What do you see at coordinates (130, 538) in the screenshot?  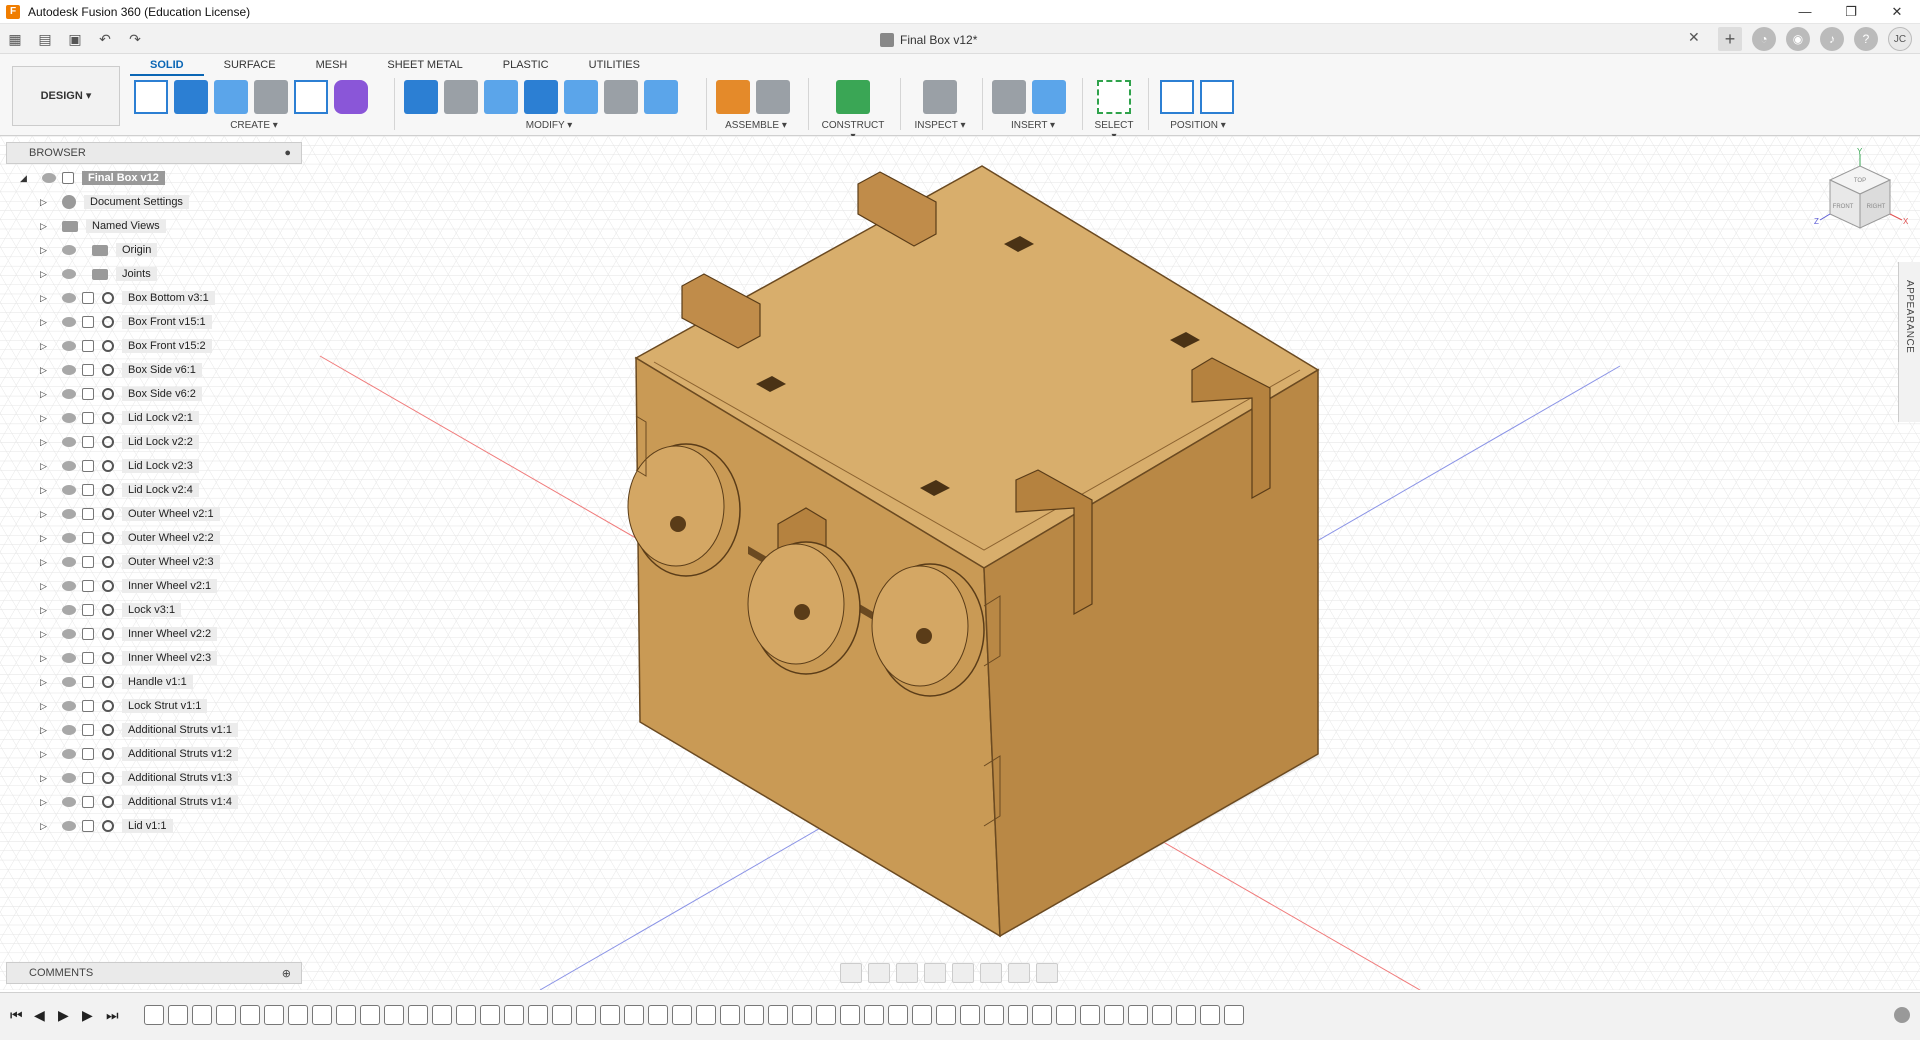 I see `browser-item: ▷ Outer Wheel v2:2` at bounding box center [130, 538].